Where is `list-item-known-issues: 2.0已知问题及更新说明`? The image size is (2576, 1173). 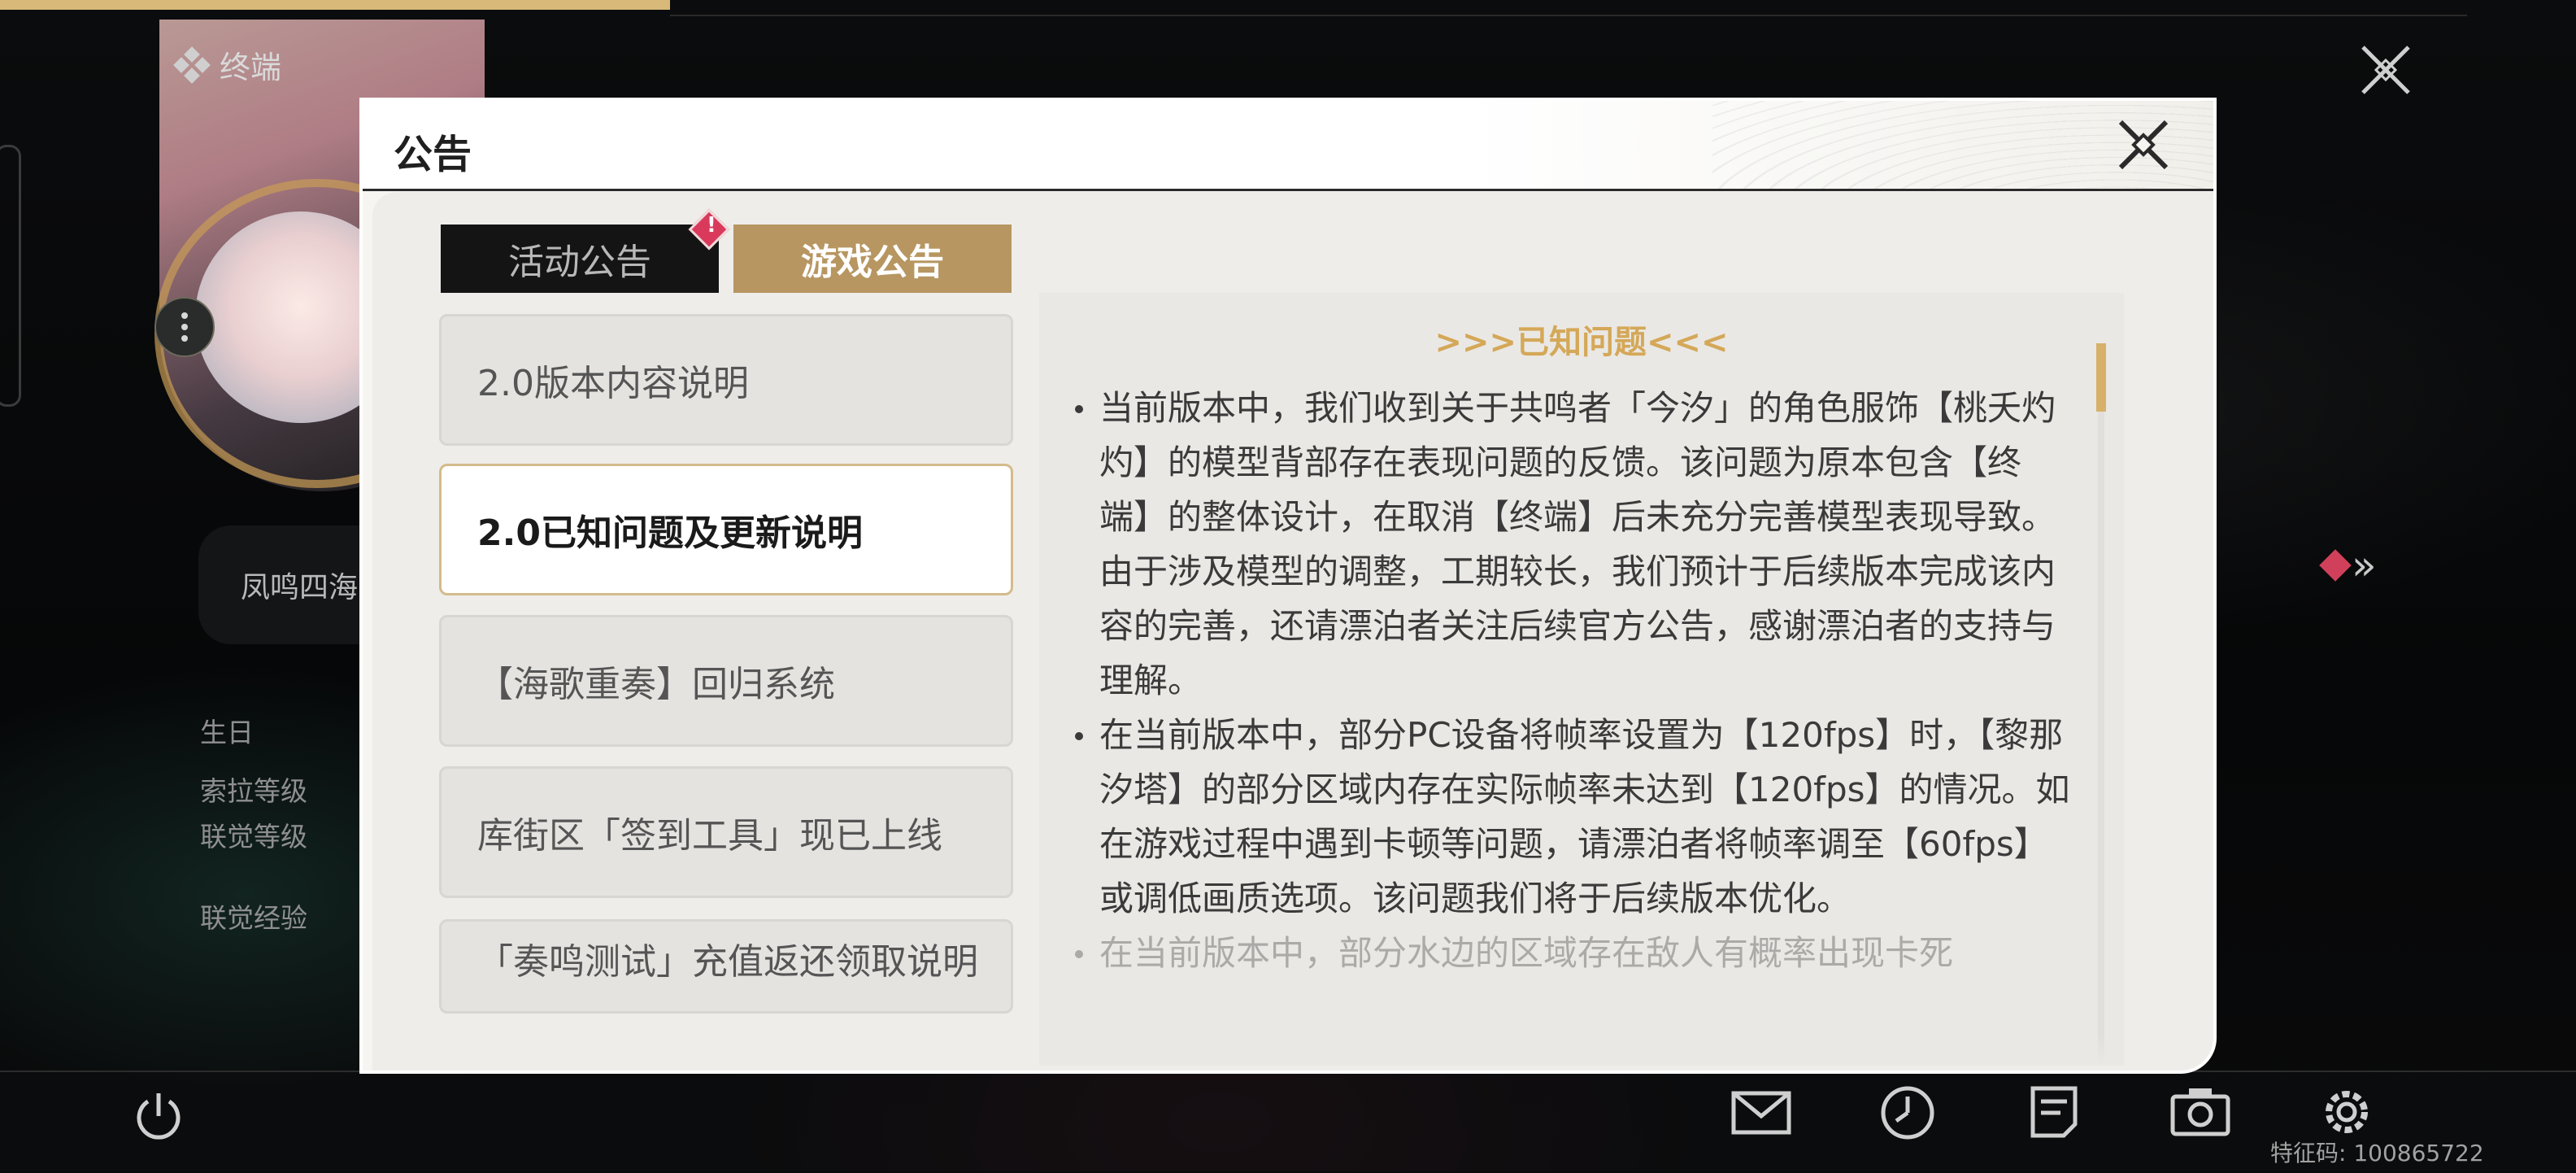 list-item-known-issues: 2.0已知问题及更新说明 is located at coordinates (726, 529).